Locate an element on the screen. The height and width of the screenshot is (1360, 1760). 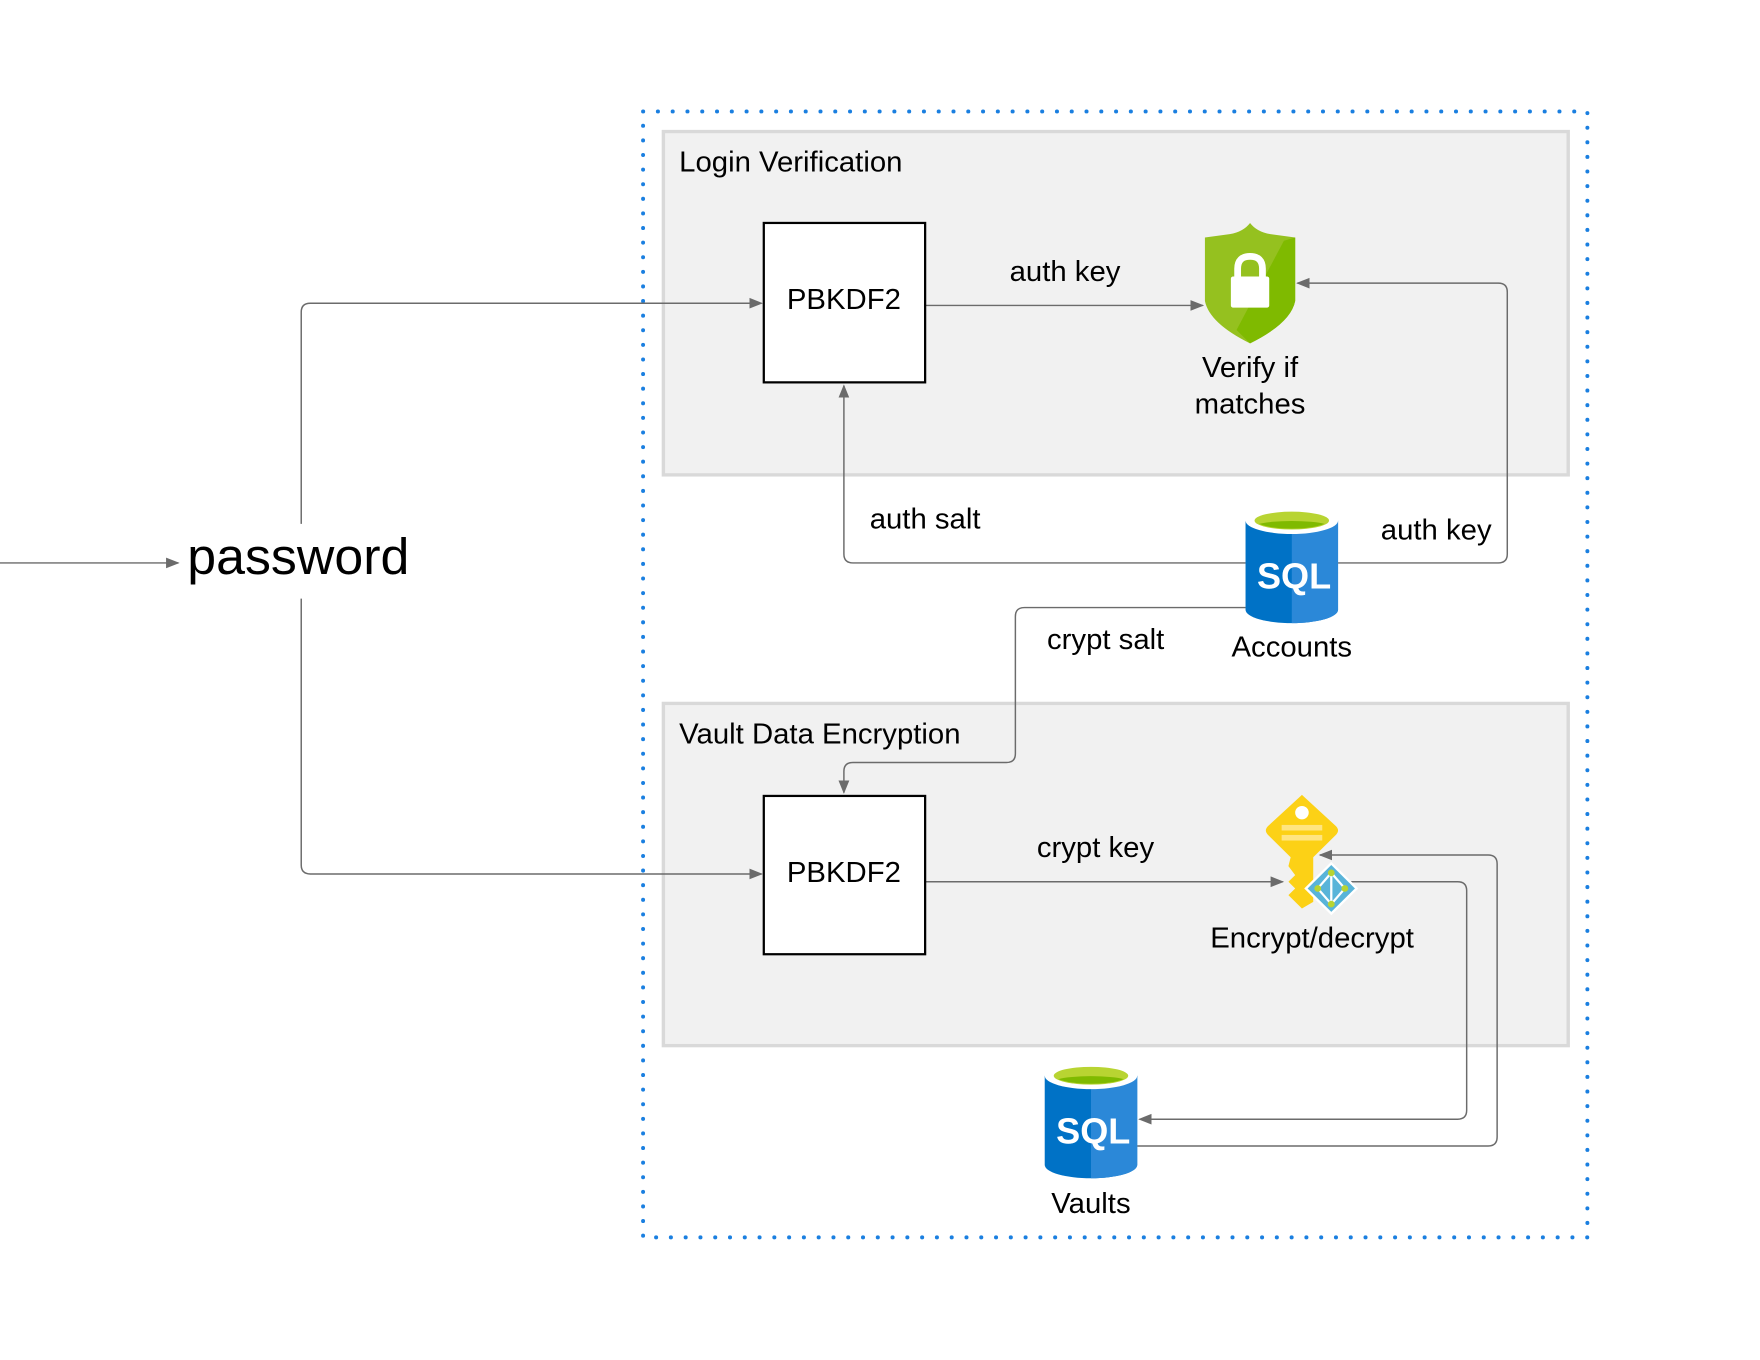
verify-label: matches is located at coordinates (1250, 405).